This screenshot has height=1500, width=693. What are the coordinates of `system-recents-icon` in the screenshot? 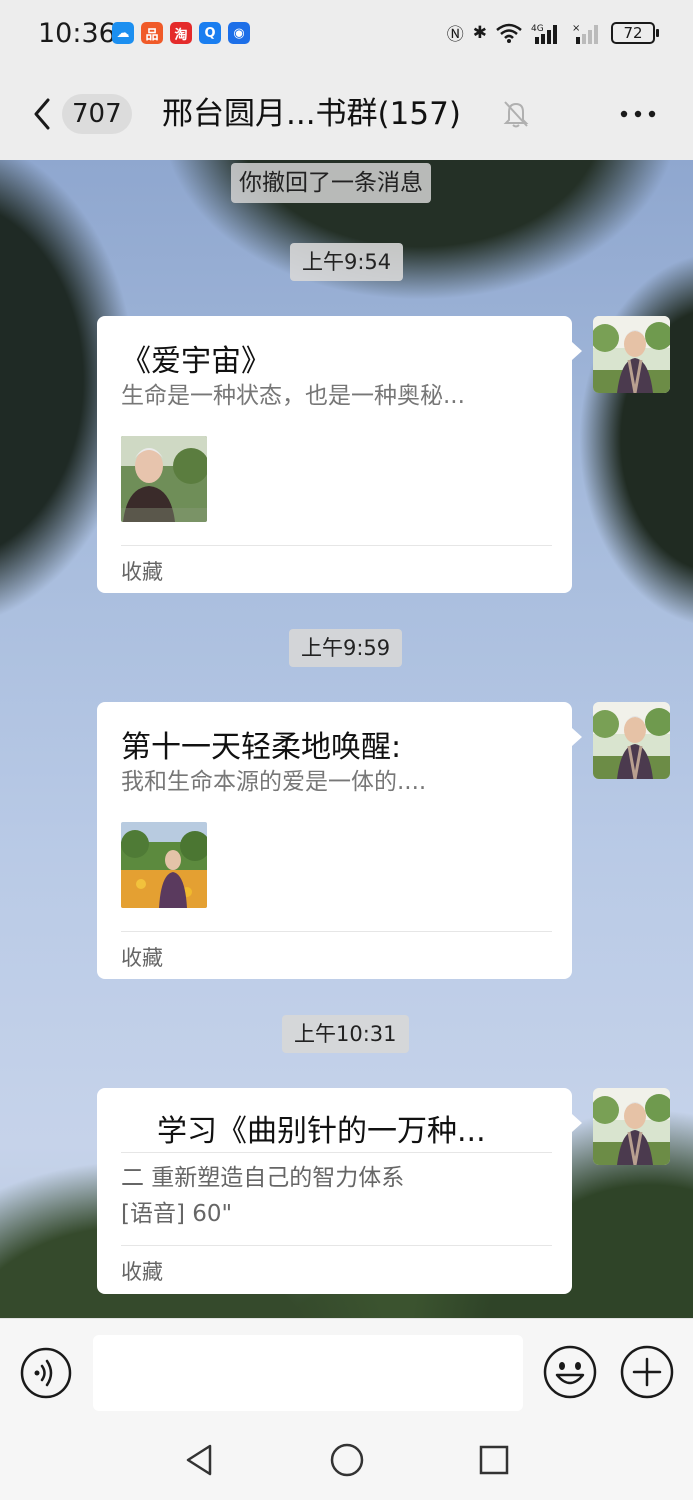 It's located at (494, 1460).